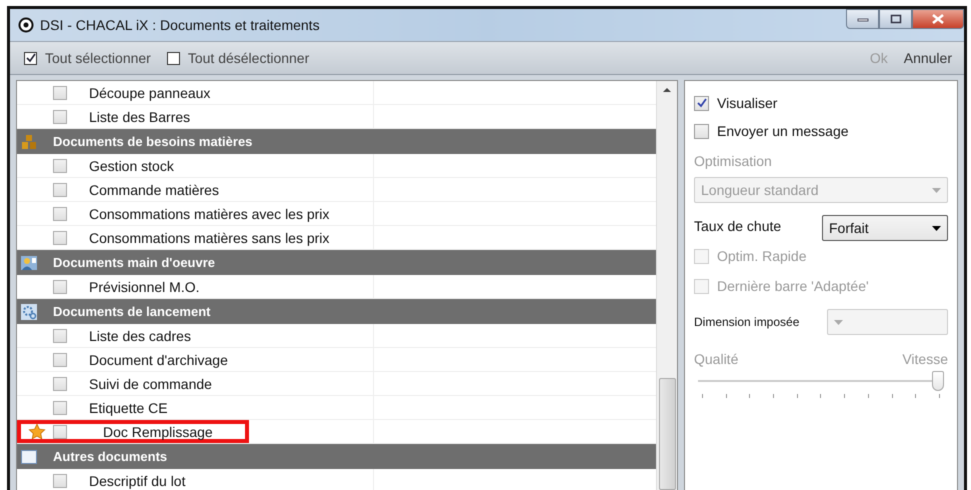 The height and width of the screenshot is (490, 971). I want to click on minimize-icon, so click(862, 19).